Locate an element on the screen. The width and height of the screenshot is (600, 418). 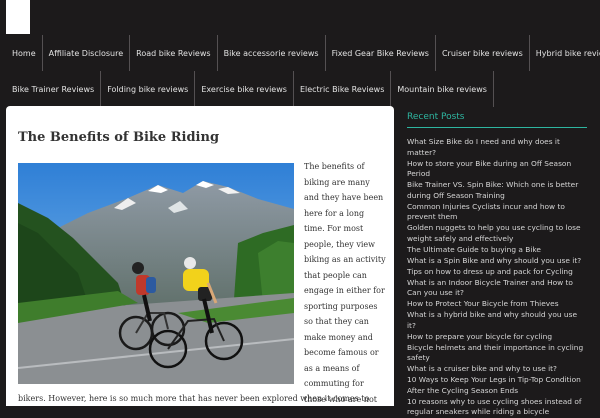
post-title: The Benefits of Bike Riding is located at coordinates (118, 137).